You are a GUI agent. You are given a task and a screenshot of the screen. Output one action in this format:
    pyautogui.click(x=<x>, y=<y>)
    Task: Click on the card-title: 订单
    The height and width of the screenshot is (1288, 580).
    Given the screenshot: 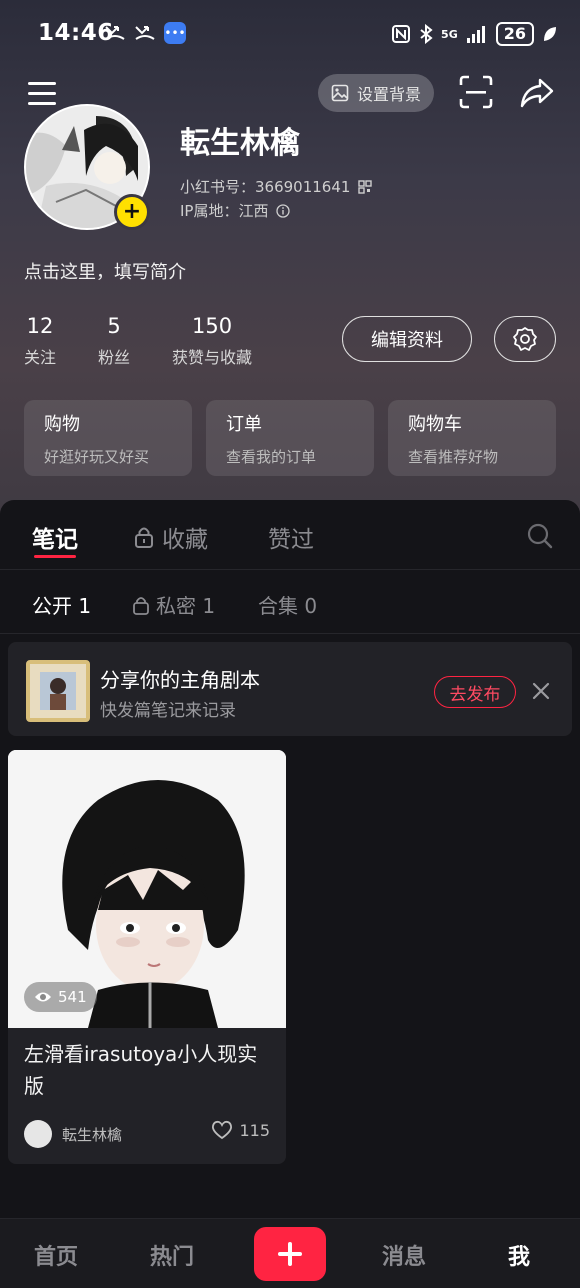 What is the action you would take?
    pyautogui.click(x=244, y=424)
    